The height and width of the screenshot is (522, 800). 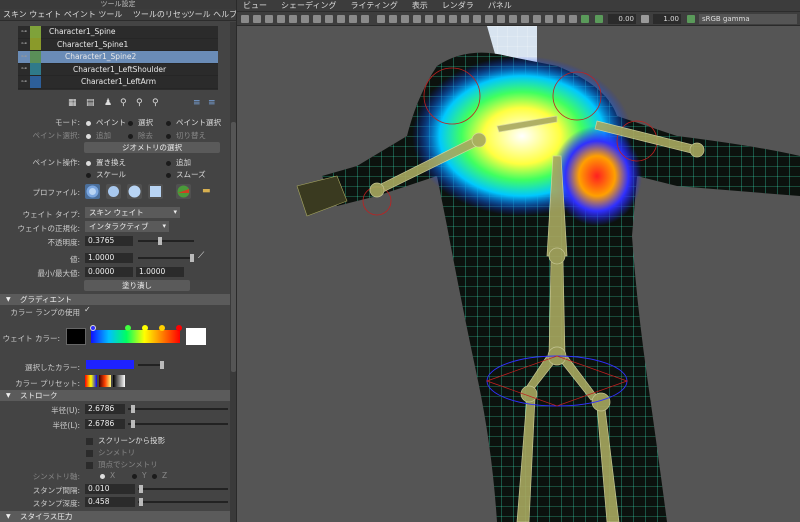 What do you see at coordinates (458, 5) in the screenshot?
I see `menu-renderer: レンダラ` at bounding box center [458, 5].